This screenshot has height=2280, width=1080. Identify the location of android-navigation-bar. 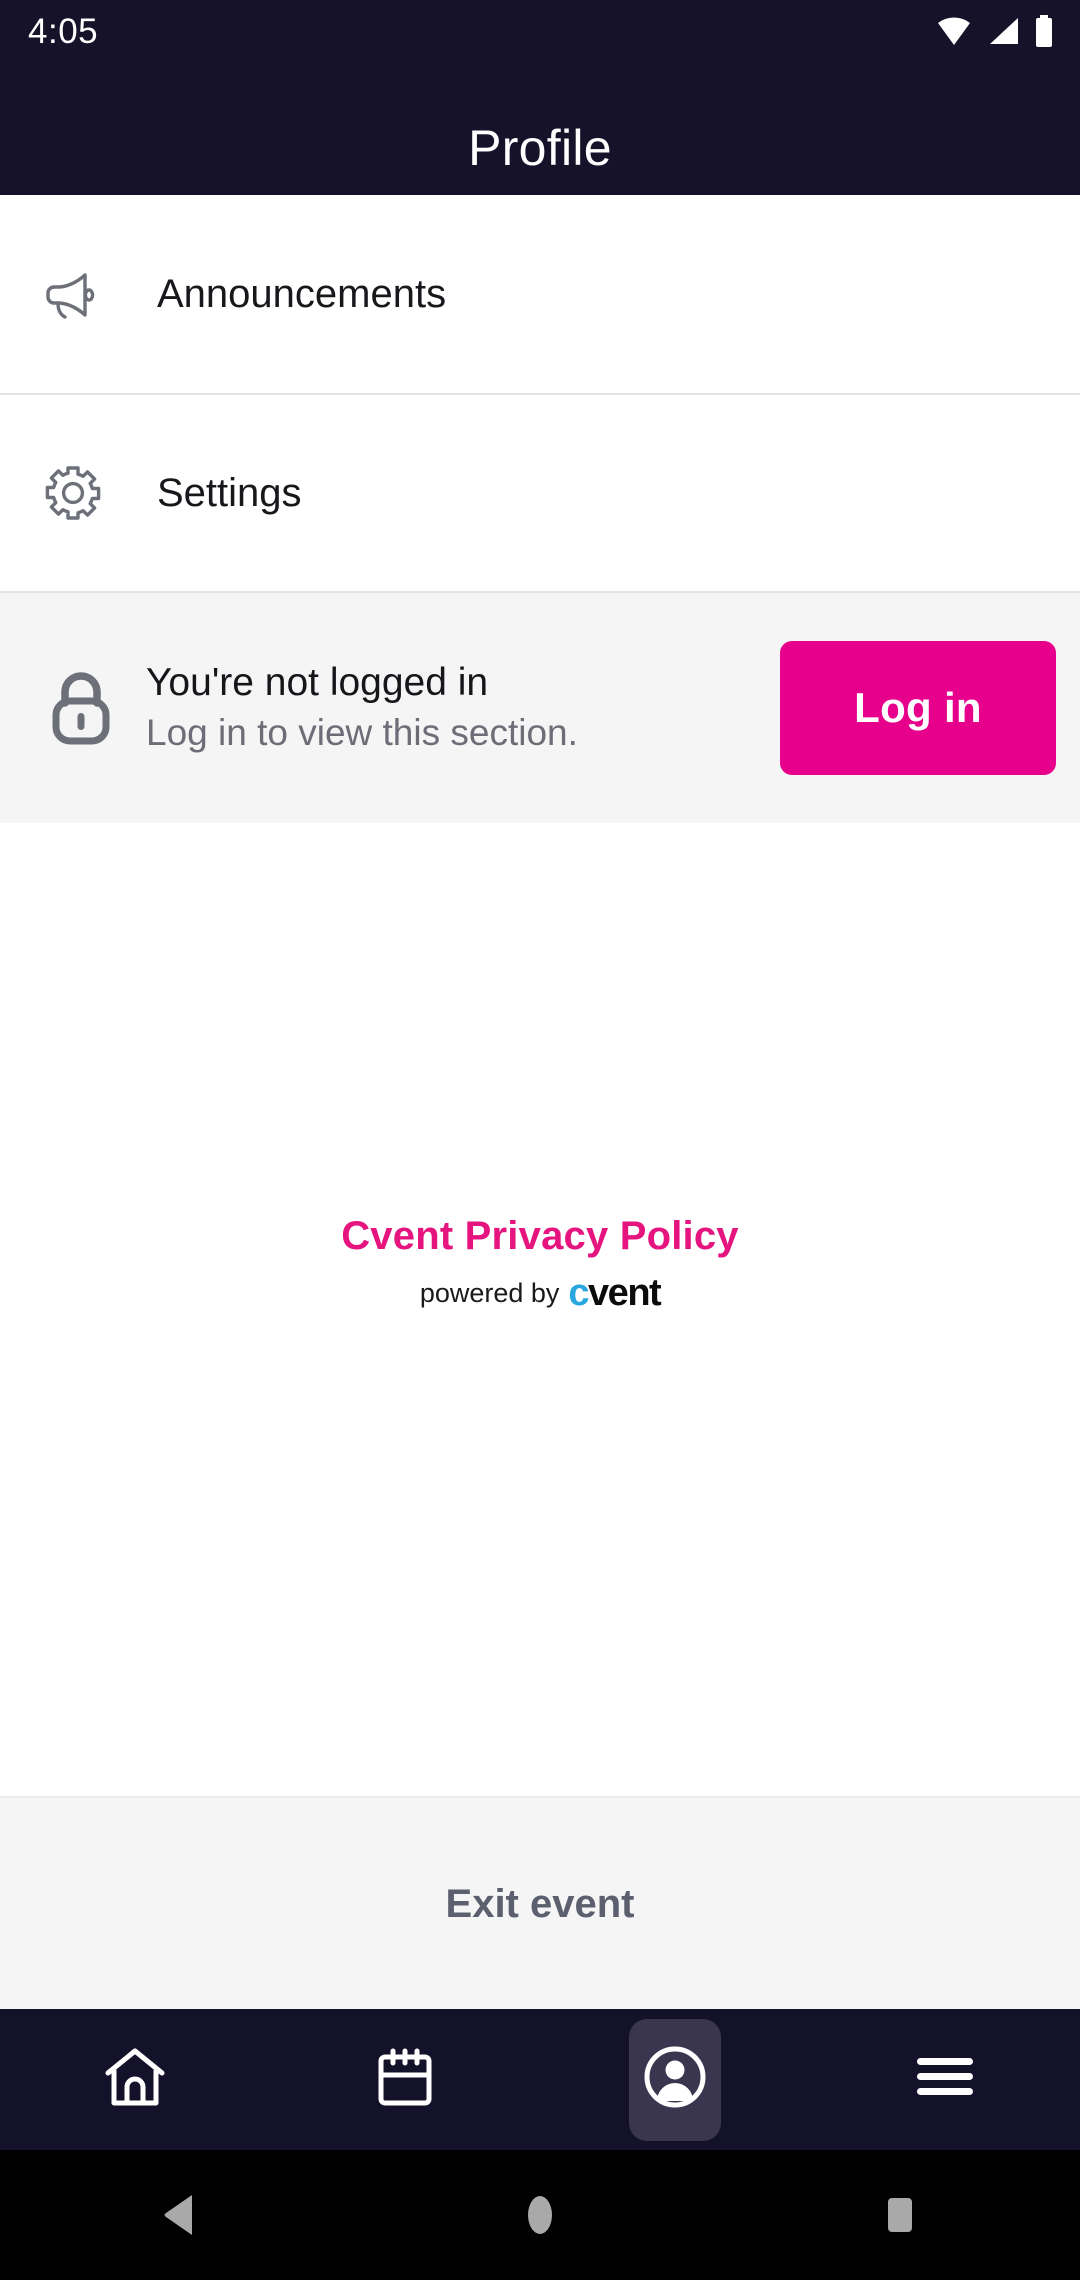
(540, 2215).